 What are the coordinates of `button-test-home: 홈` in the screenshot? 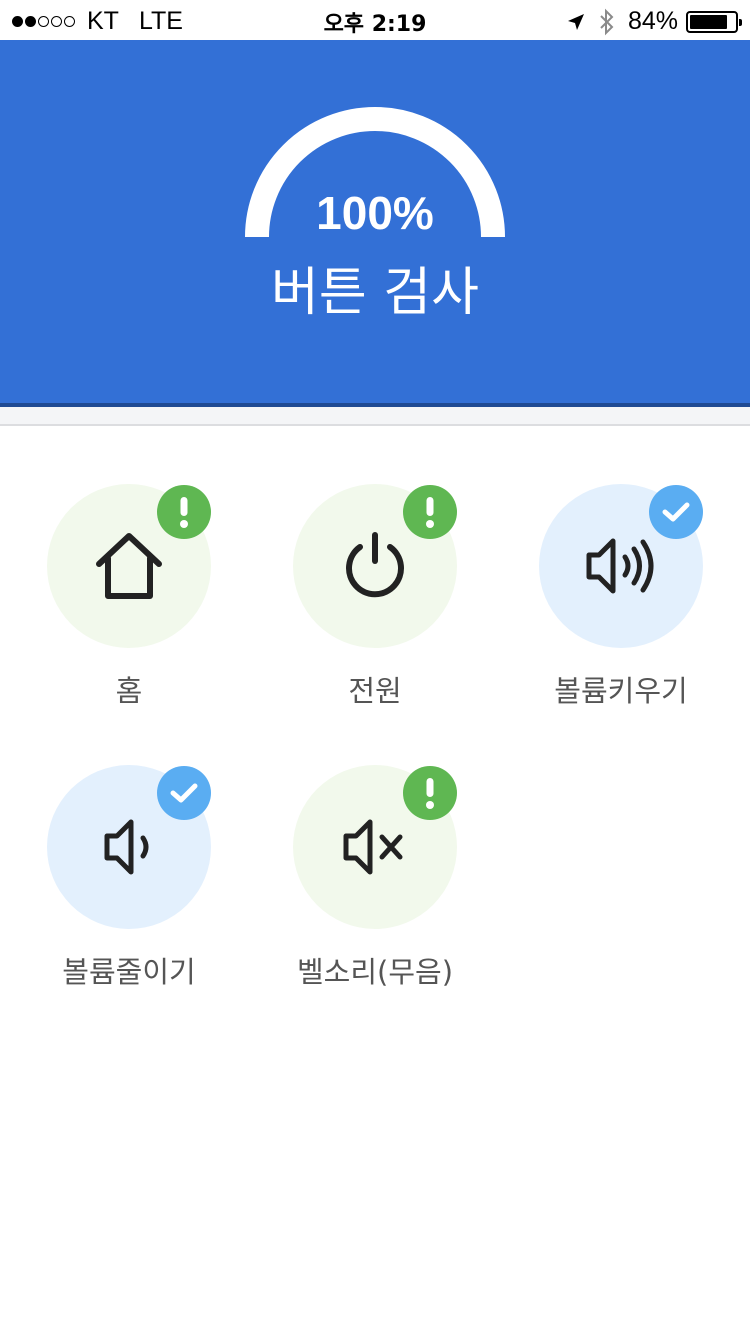 It's located at (129, 604).